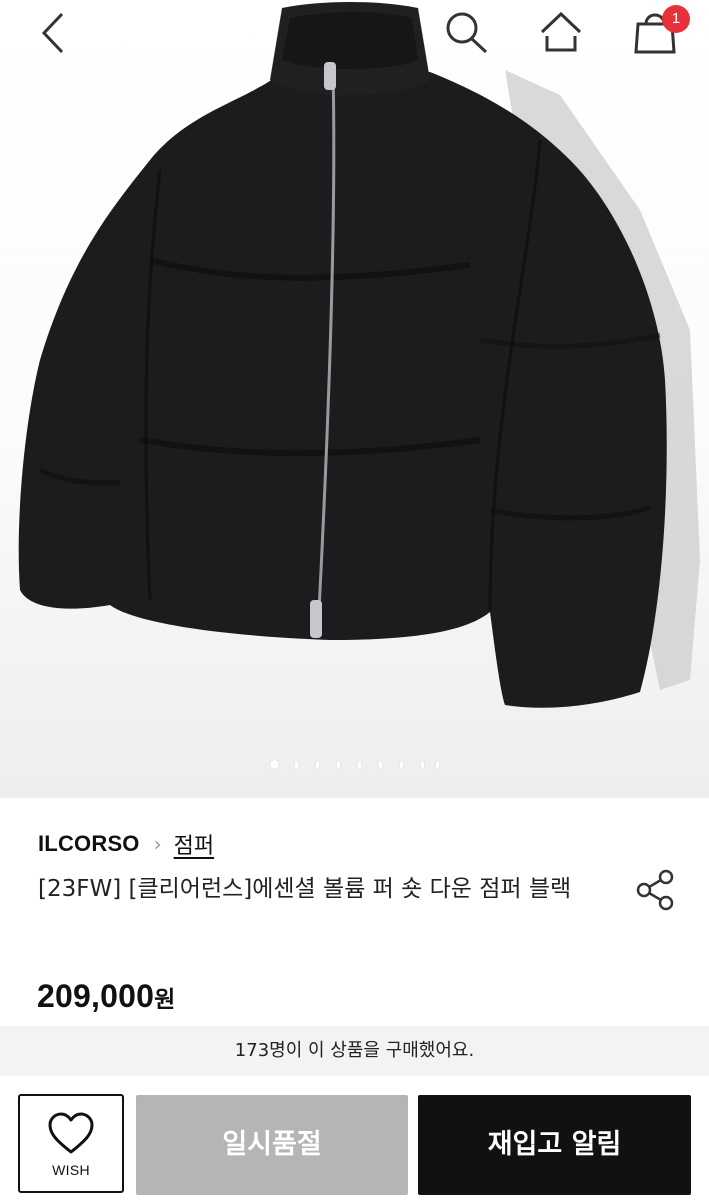 The image size is (709, 1200). Describe the element at coordinates (71, 1170) in the screenshot. I see `wish-label: WISH` at that location.